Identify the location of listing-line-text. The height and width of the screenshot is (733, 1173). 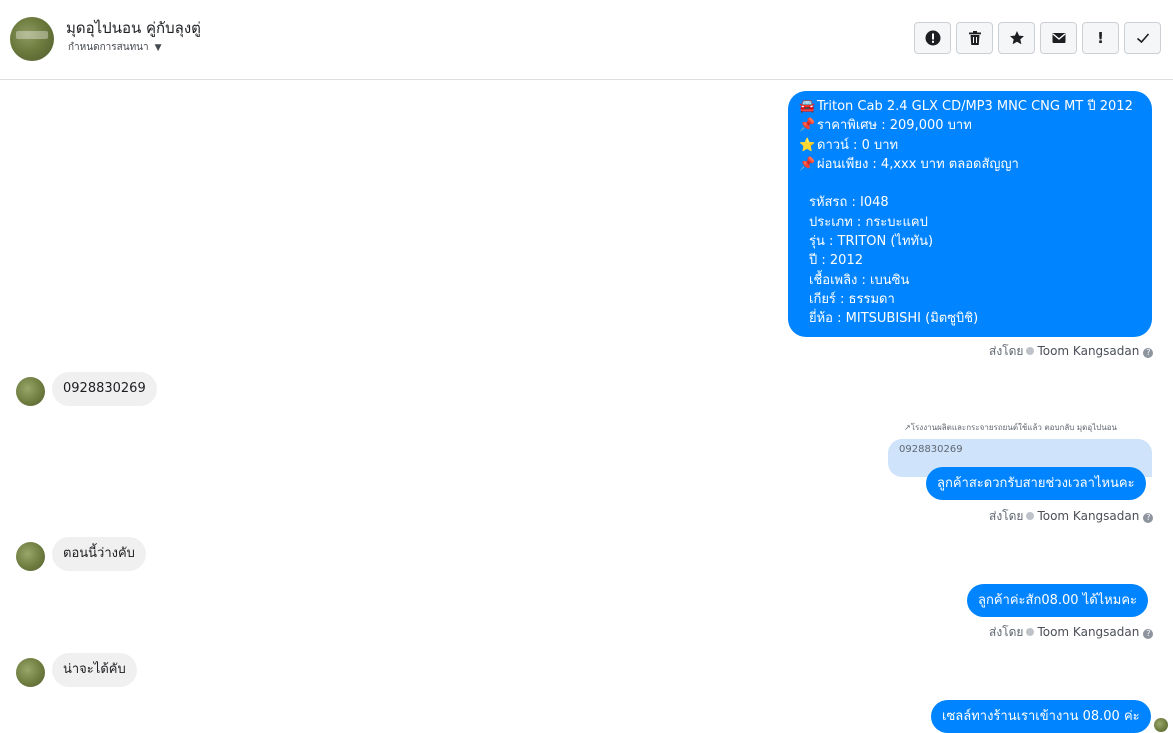
(811, 183).